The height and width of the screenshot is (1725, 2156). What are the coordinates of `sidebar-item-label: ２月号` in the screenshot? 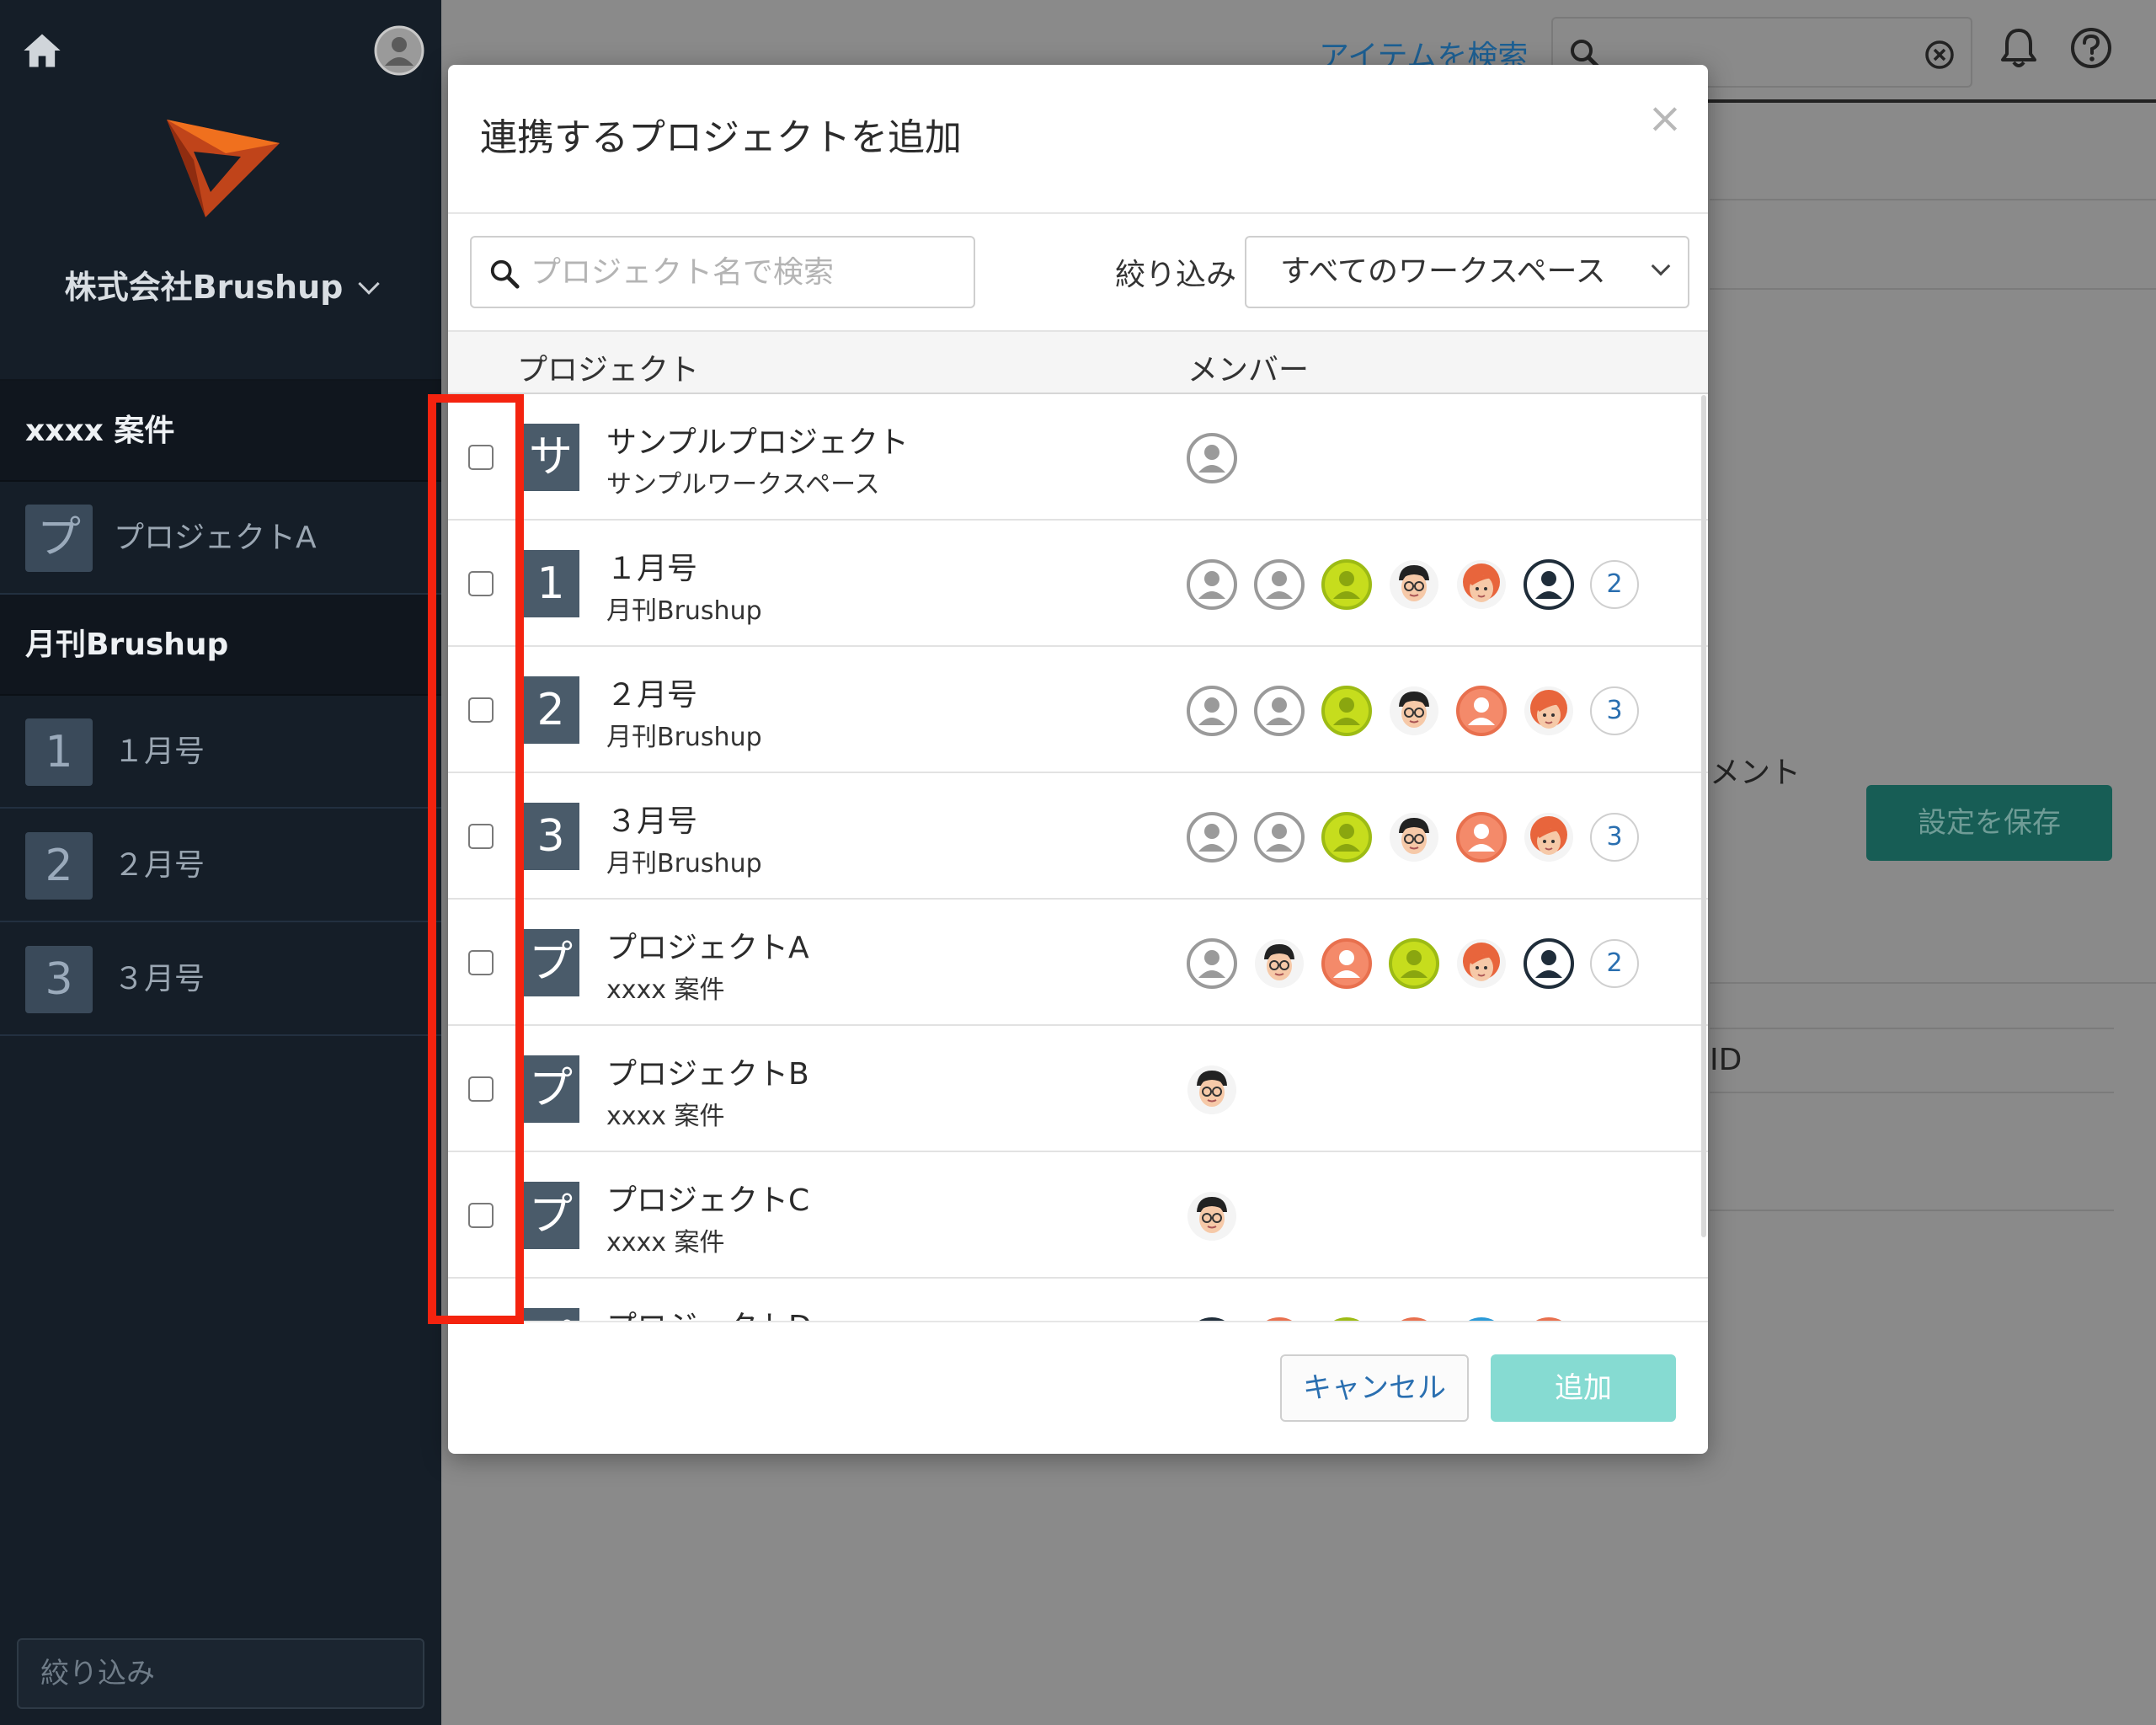 It's located at (159, 865).